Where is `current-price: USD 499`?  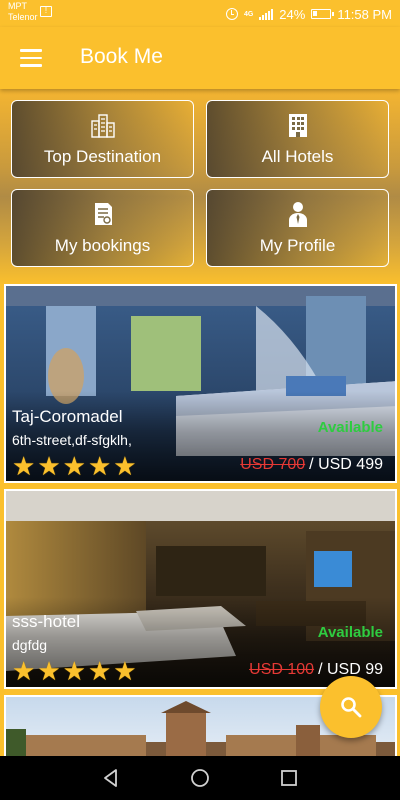
current-price: USD 499 is located at coordinates (350, 464).